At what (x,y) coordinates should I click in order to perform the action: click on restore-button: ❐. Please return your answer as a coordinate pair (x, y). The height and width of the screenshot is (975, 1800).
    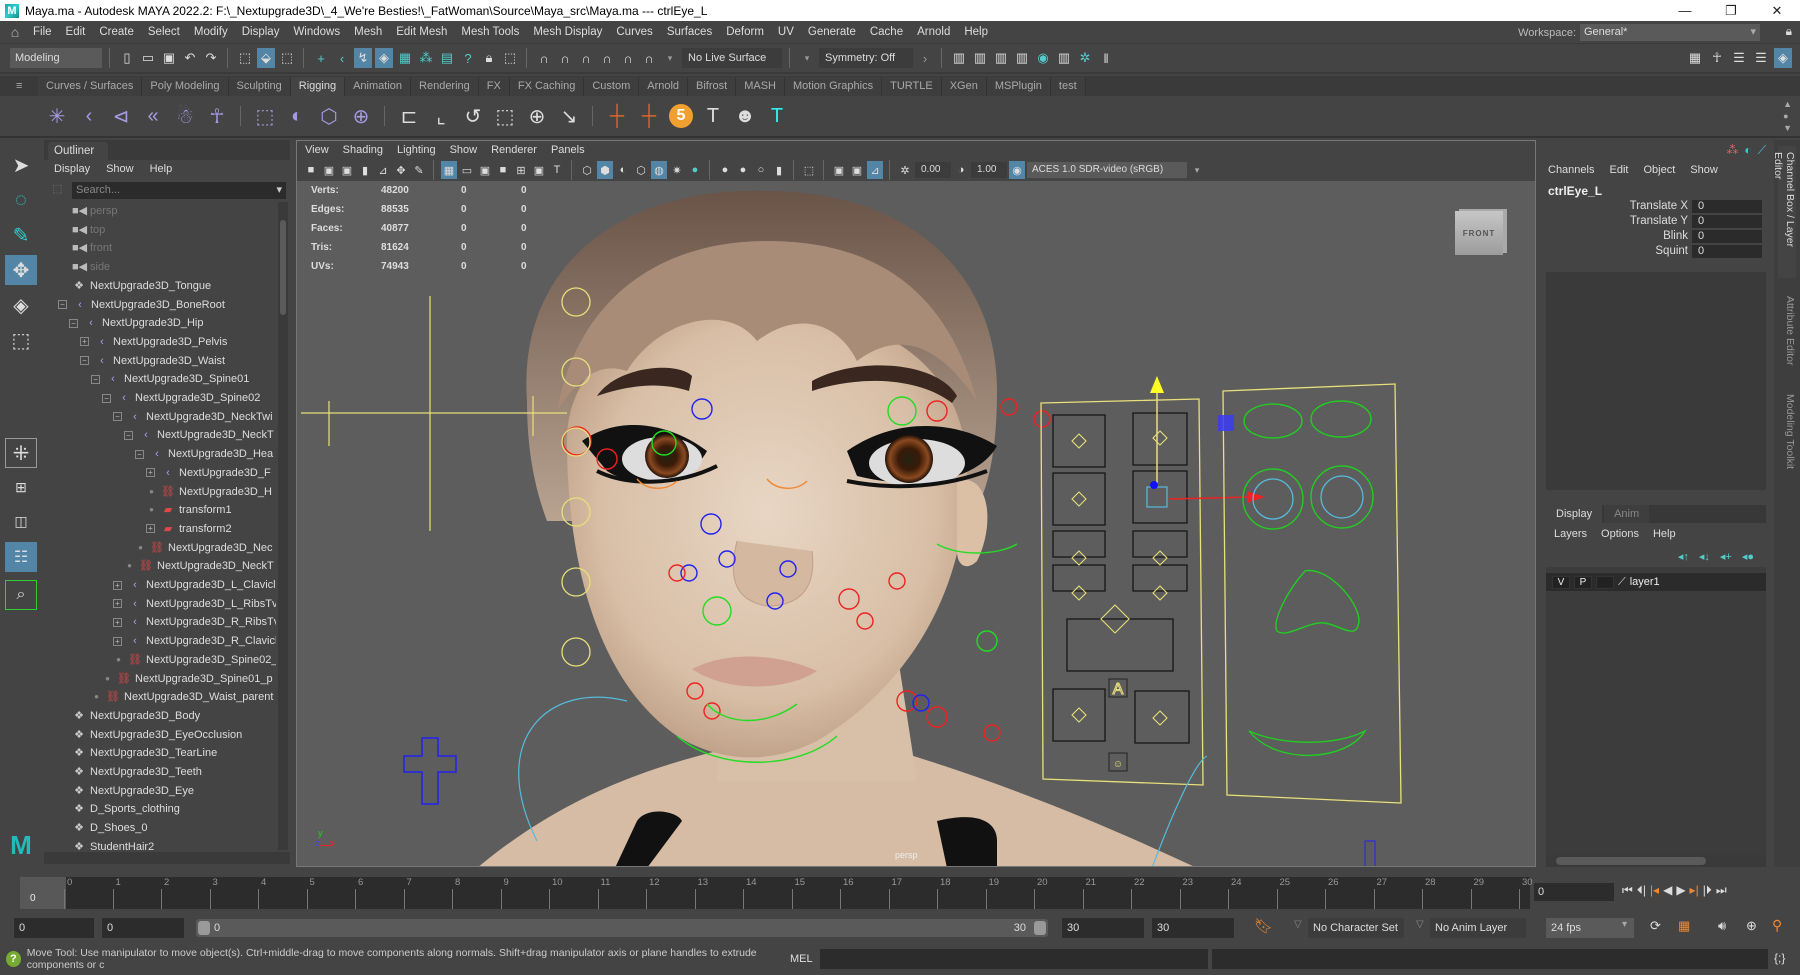
    Looking at the image, I should click on (1731, 10).